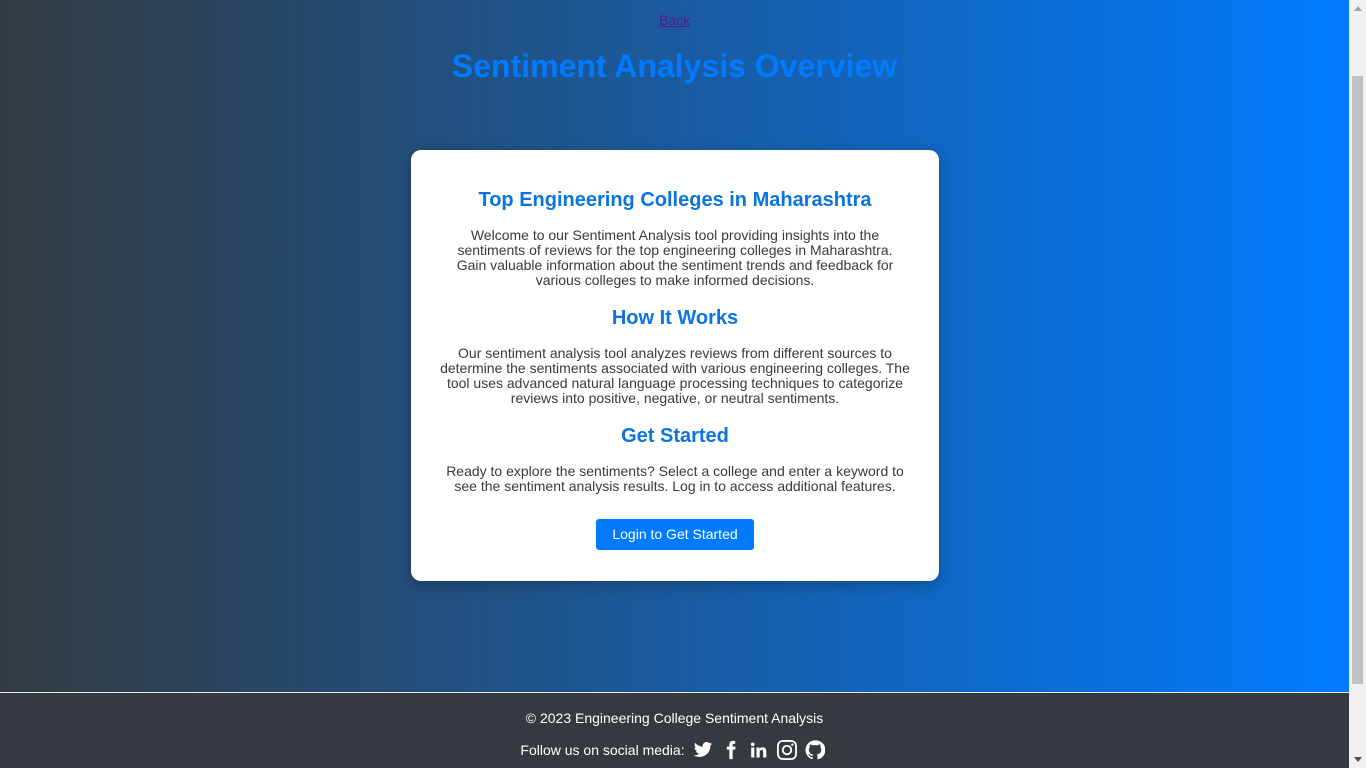 The width and height of the screenshot is (1366, 768). Describe the element at coordinates (675, 534) in the screenshot. I see `login-button: Login to Get Started` at that location.